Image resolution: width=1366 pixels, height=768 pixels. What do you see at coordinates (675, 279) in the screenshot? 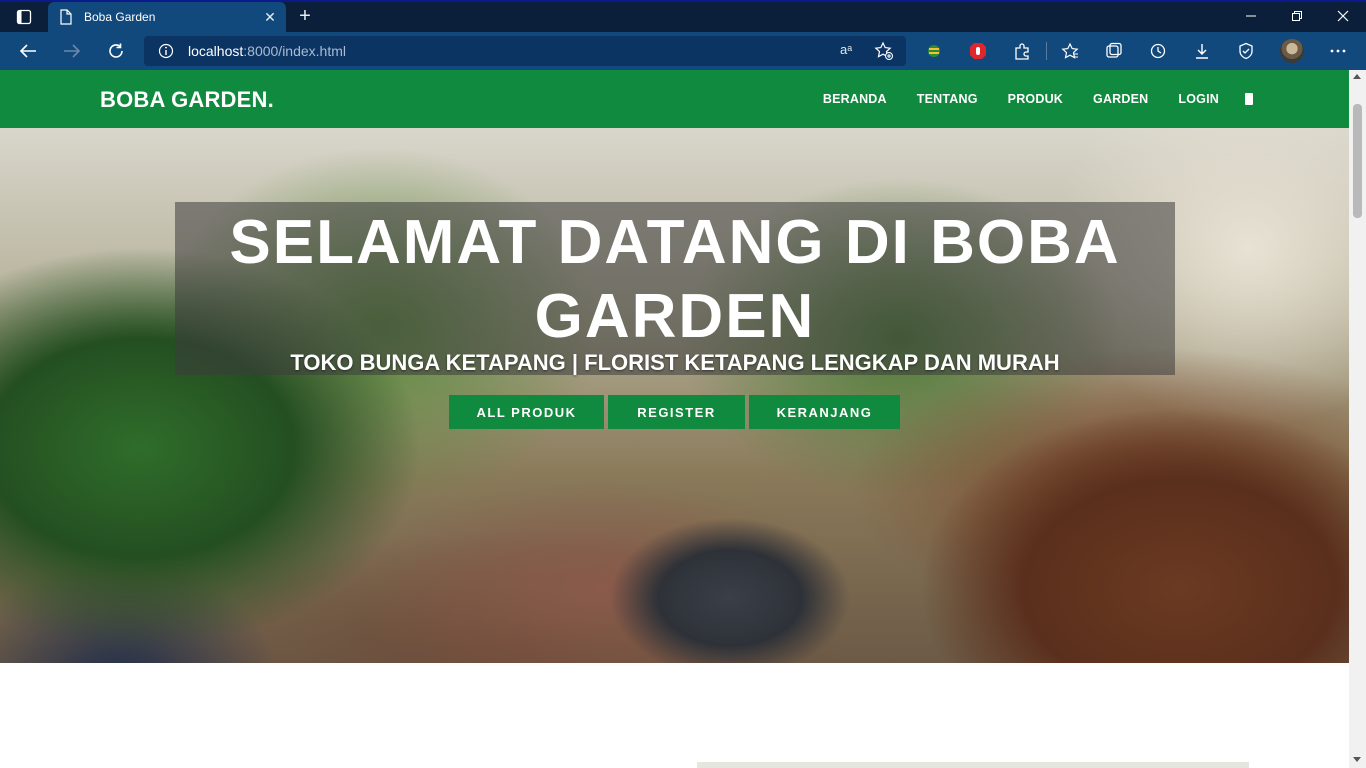
I see `hero-title: SELAMAT DATANG DI BOBA GARDEN` at bounding box center [675, 279].